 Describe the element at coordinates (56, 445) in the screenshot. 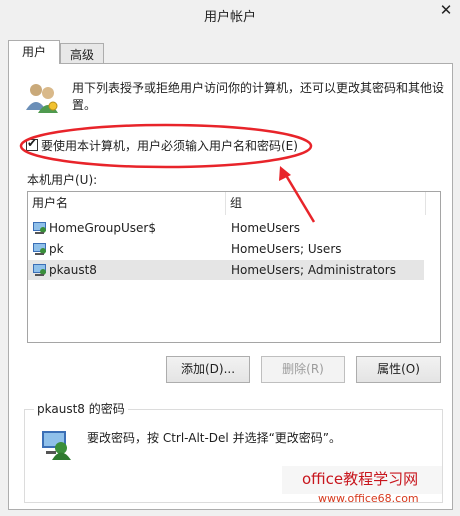

I see `user-key-icon` at that location.